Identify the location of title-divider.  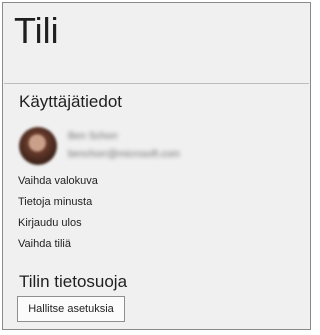
(156, 83).